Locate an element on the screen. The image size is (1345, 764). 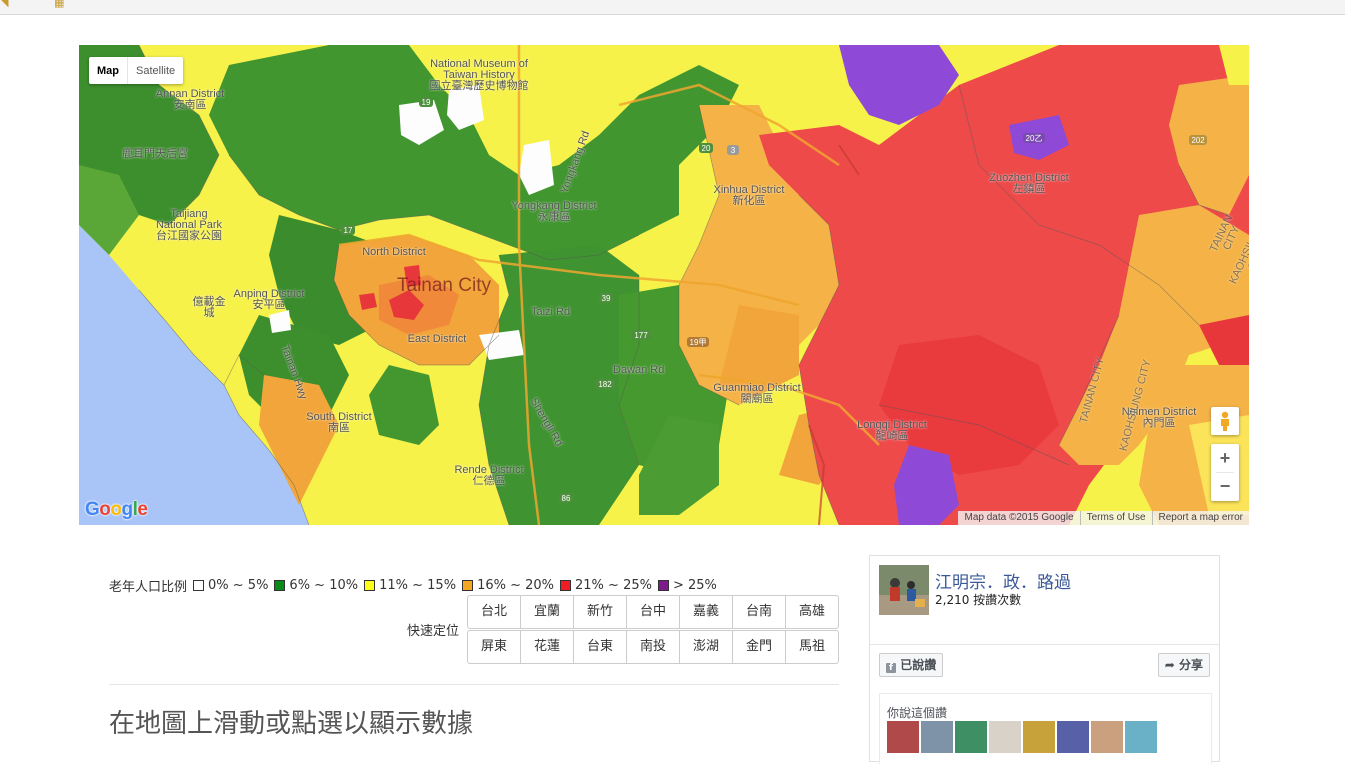
route-shield: 182 is located at coordinates (605, 384).